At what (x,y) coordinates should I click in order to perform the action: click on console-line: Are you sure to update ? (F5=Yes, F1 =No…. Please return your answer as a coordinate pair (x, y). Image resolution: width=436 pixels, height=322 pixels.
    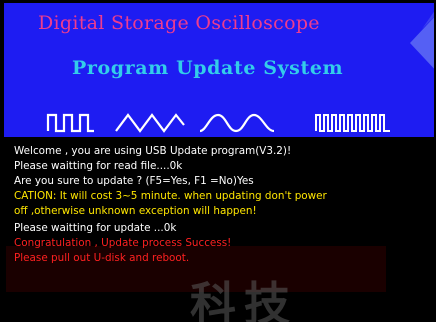
    Looking at the image, I should click on (134, 181).